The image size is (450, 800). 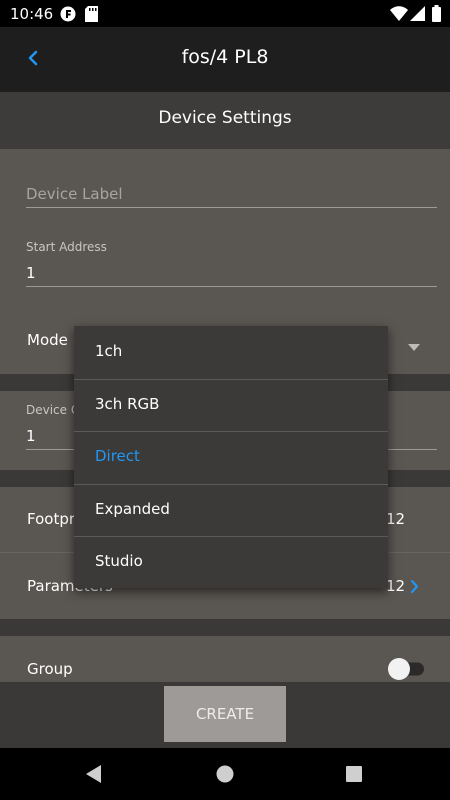 I want to click on mode-option-label: 1ch, so click(x=109, y=351).